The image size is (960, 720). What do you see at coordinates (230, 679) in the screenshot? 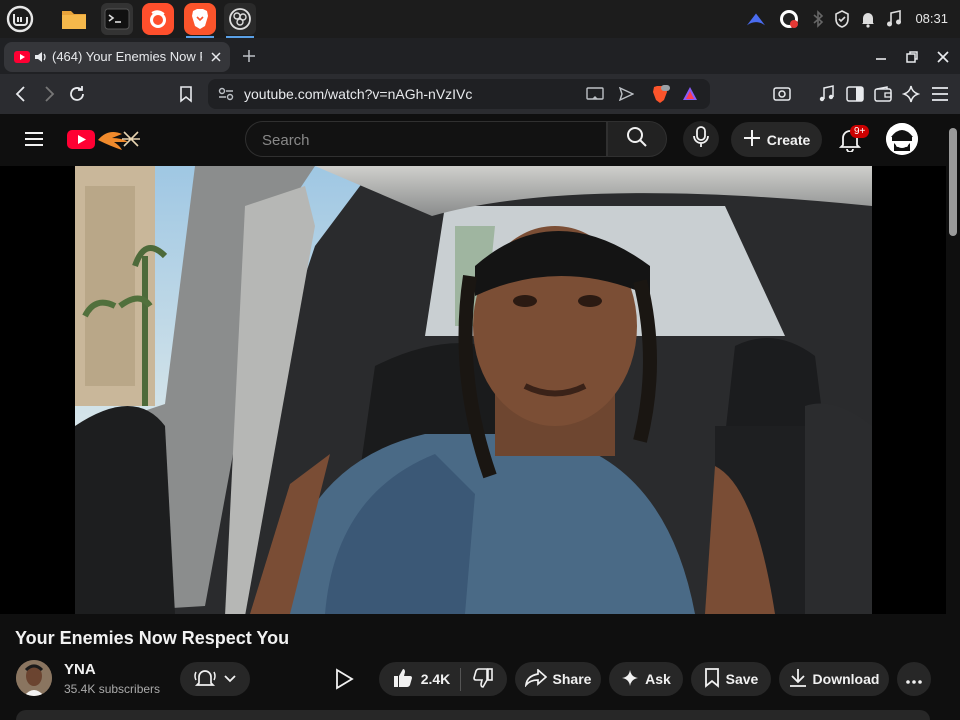
I see `chevron-down-icon` at bounding box center [230, 679].